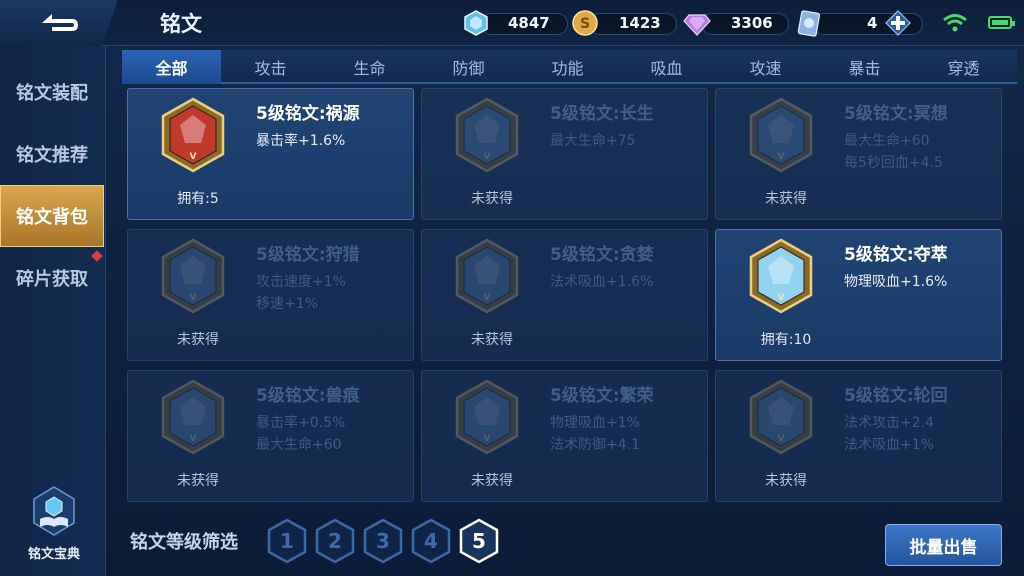  What do you see at coordinates (893, 163) in the screenshot?
I see `rune-attribute: 每5秒回血+4.5` at bounding box center [893, 163].